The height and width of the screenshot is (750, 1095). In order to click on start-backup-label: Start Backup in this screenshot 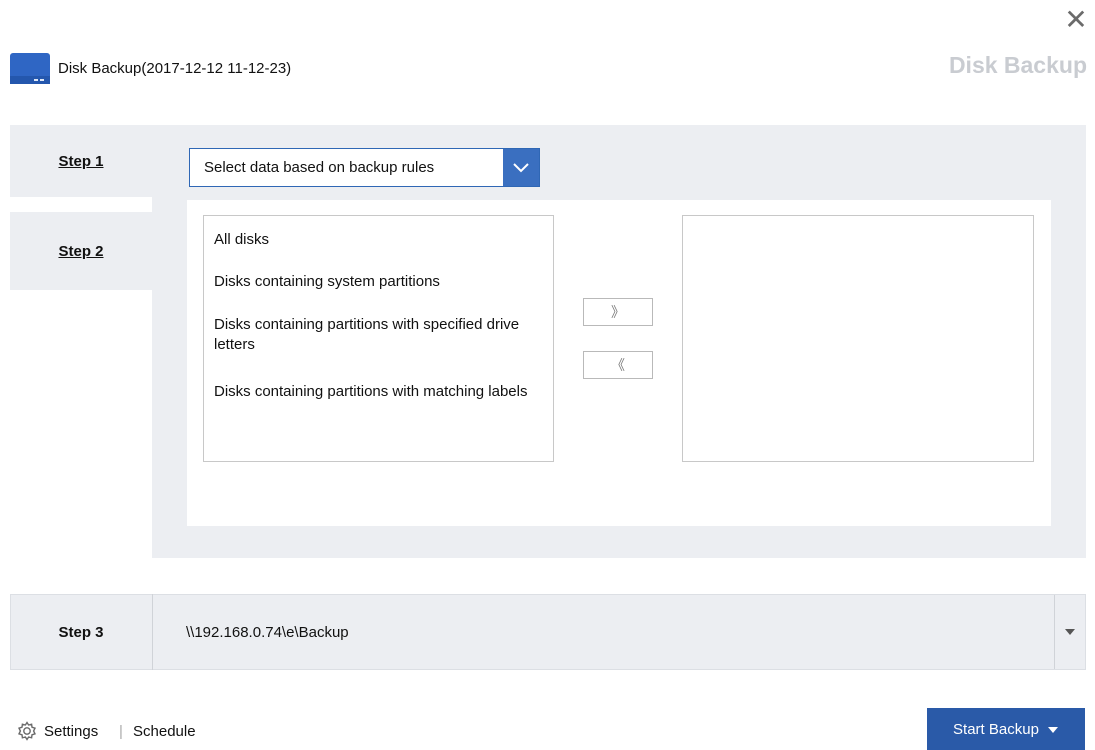, I will do `click(996, 729)`.